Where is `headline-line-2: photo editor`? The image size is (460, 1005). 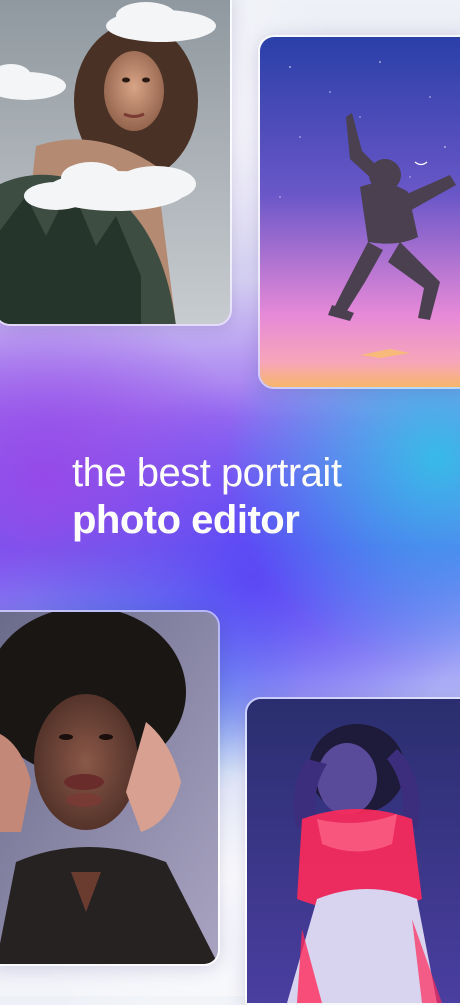 headline-line-2: photo editor is located at coordinates (186, 520).